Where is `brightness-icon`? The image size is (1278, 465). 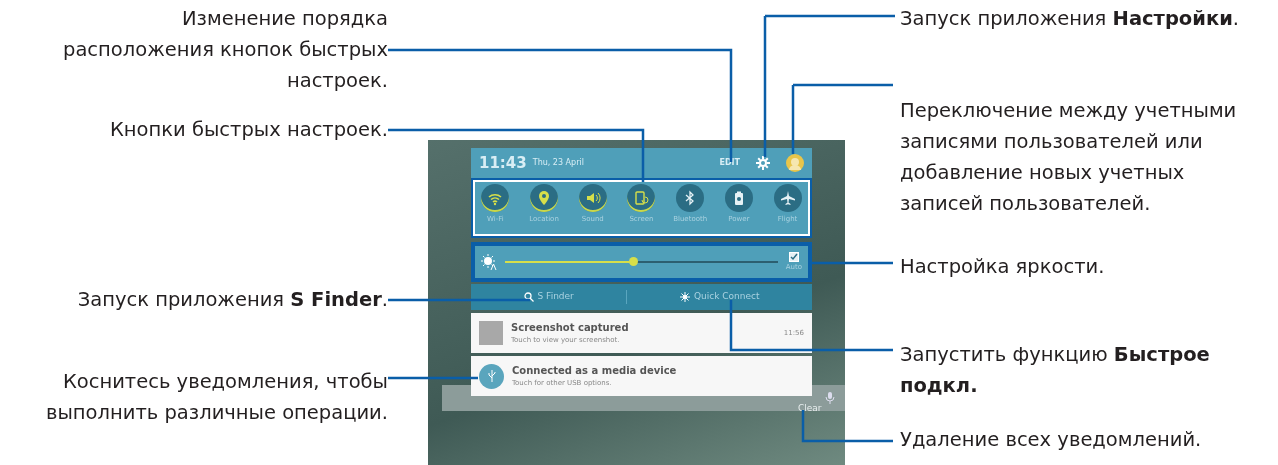
brightness-icon is located at coordinates (489, 262).